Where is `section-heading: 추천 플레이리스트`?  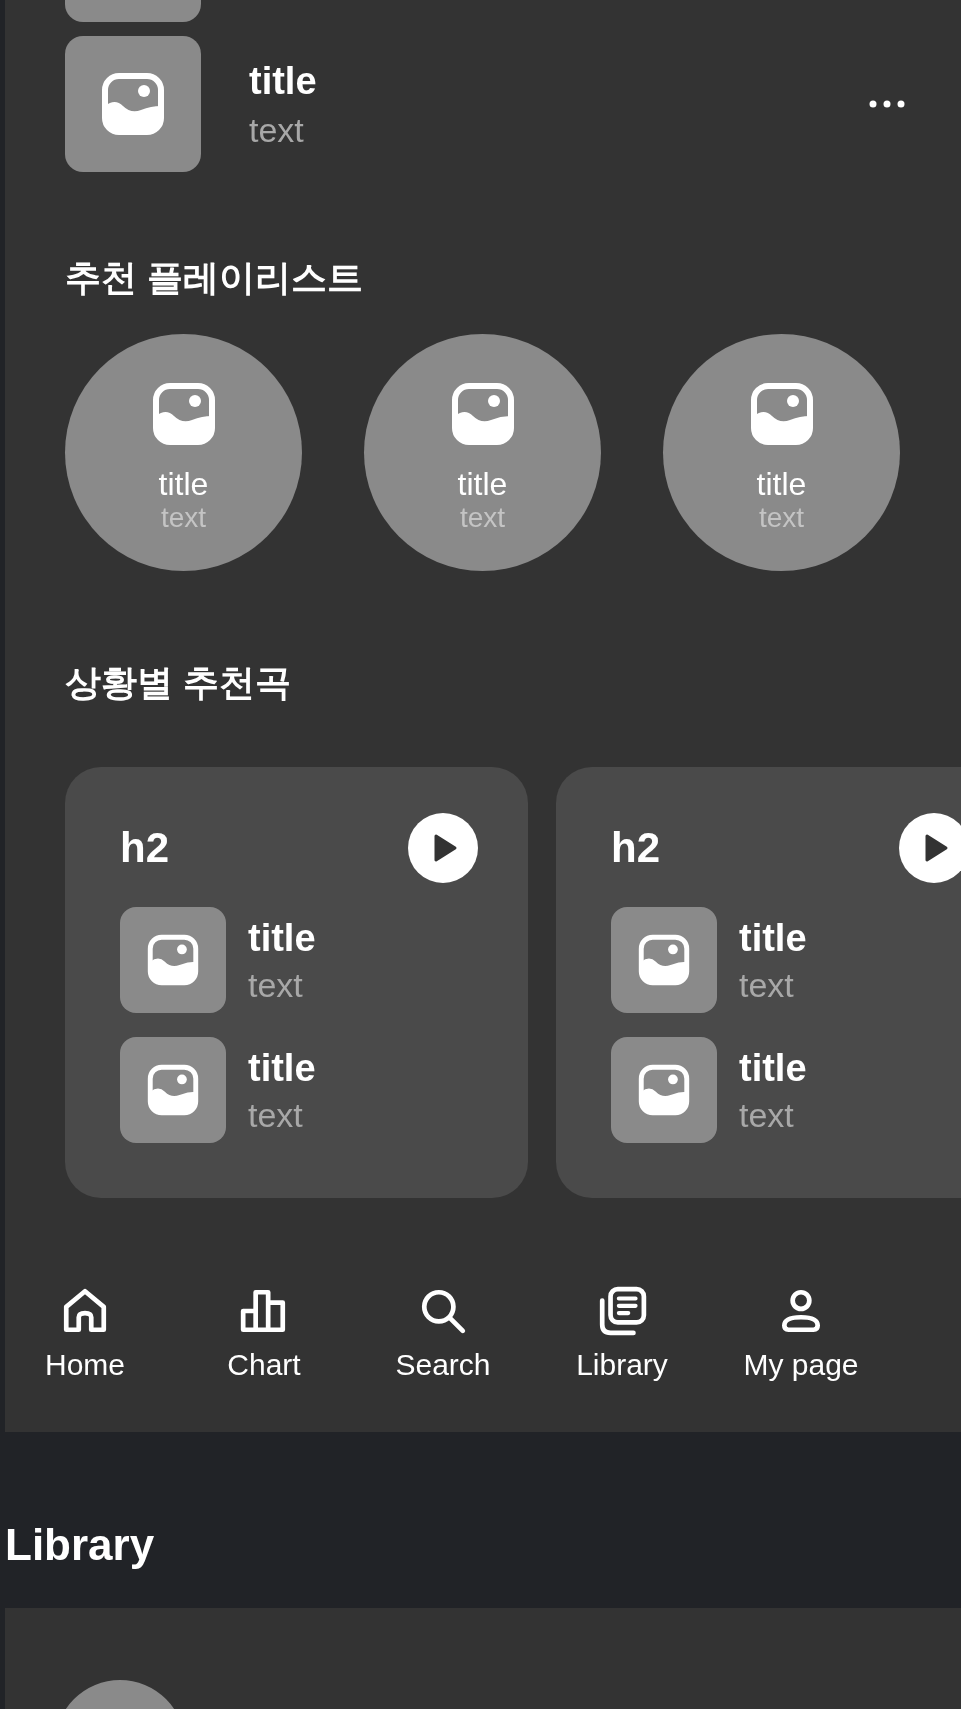
section-heading: 추천 플레이리스트 is located at coordinates (214, 278).